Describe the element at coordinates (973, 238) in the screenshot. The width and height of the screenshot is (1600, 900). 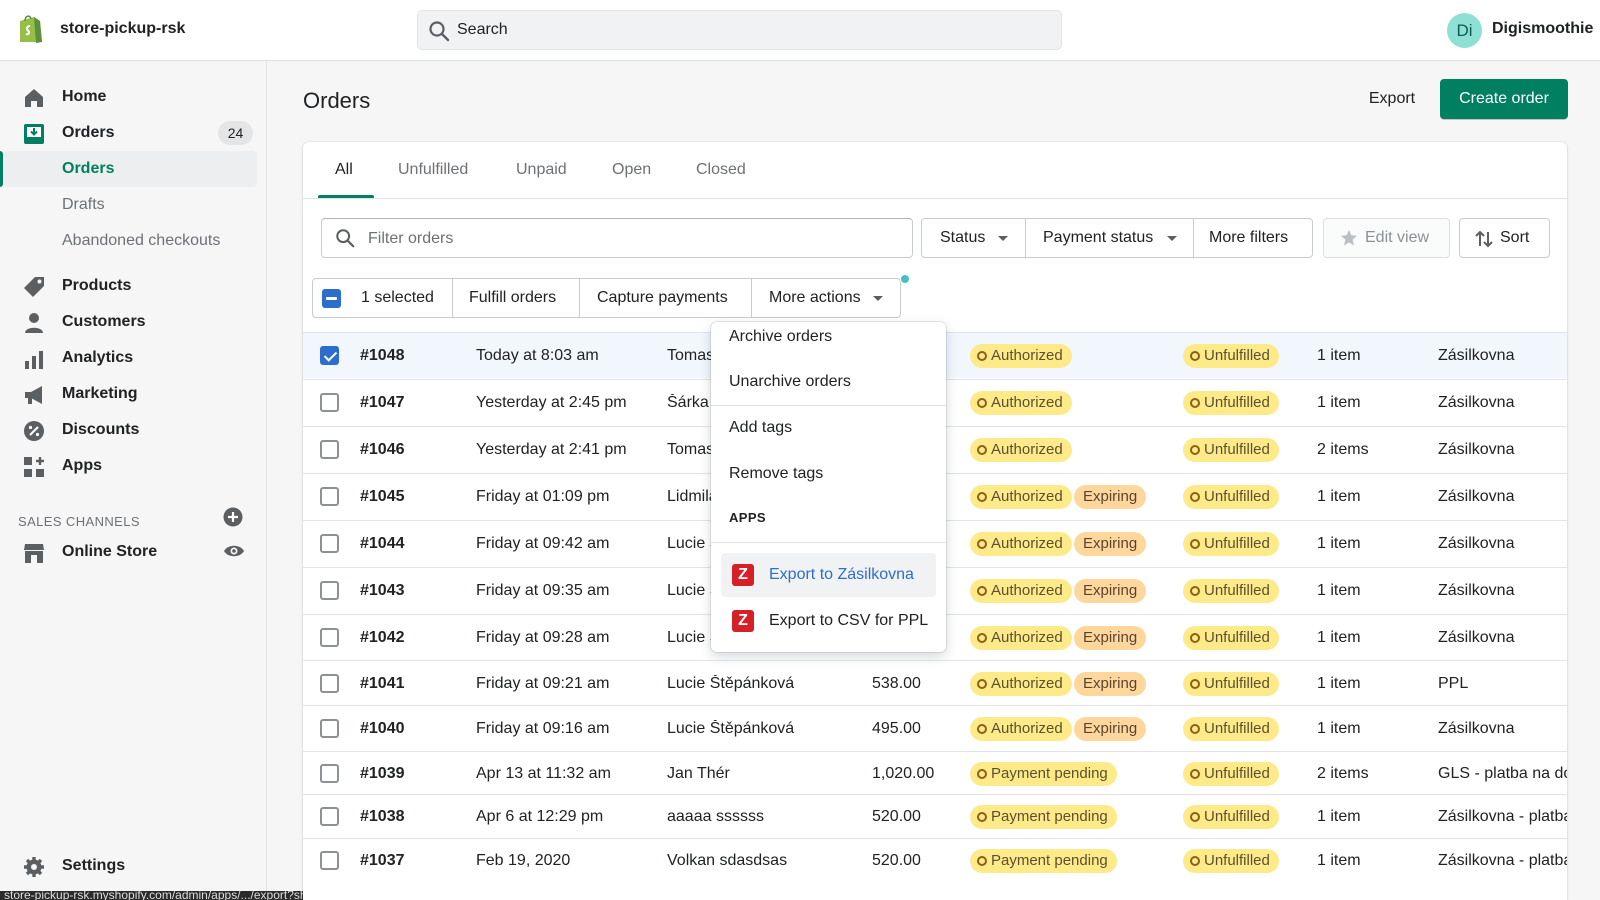
I see `status-filter-button: Status` at that location.